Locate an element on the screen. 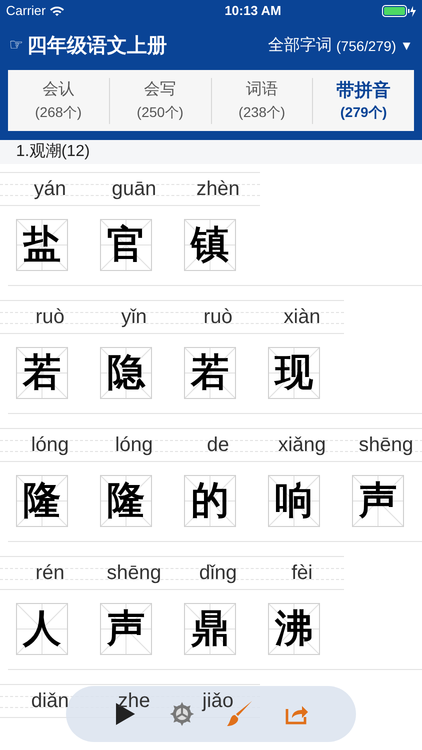 This screenshot has height=750, width=422. lesson-title: 1.观潮(12) is located at coordinates (53, 152).